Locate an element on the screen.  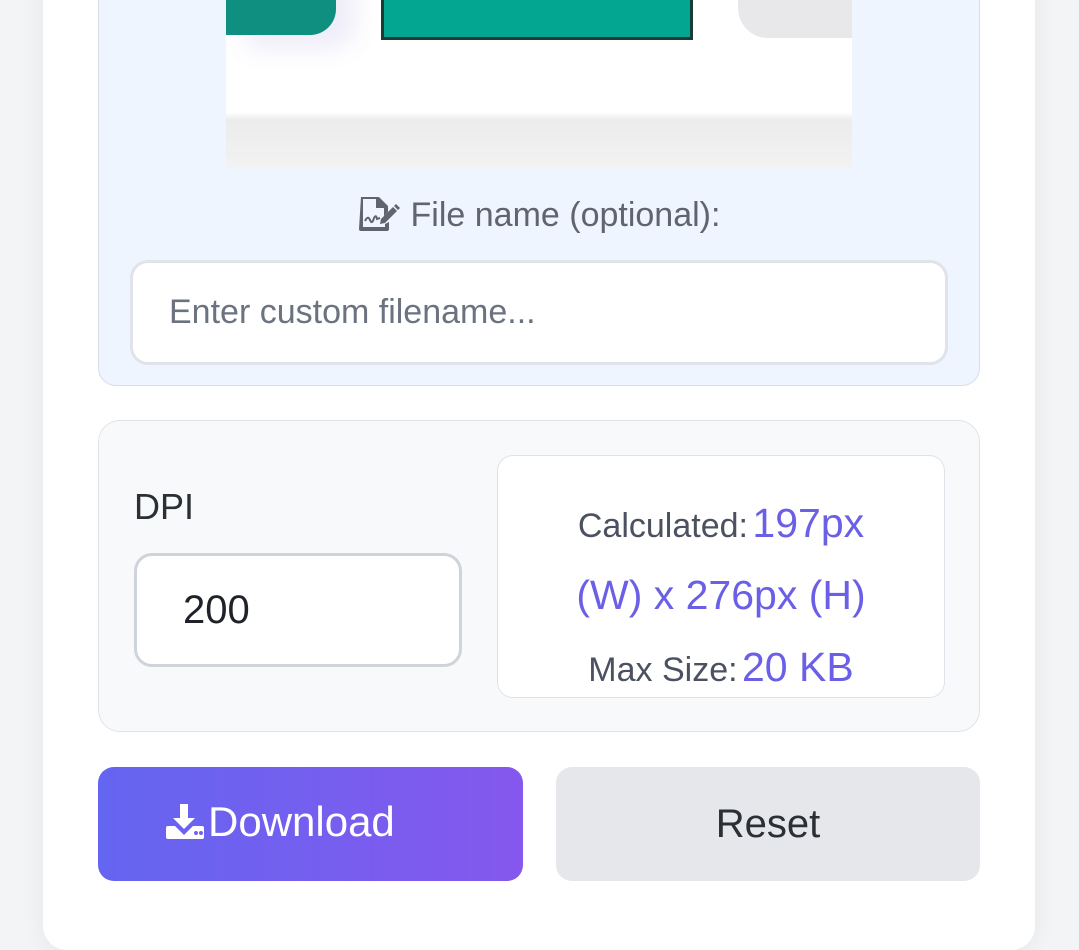
max-size-label: Max Size: is located at coordinates (663, 670).